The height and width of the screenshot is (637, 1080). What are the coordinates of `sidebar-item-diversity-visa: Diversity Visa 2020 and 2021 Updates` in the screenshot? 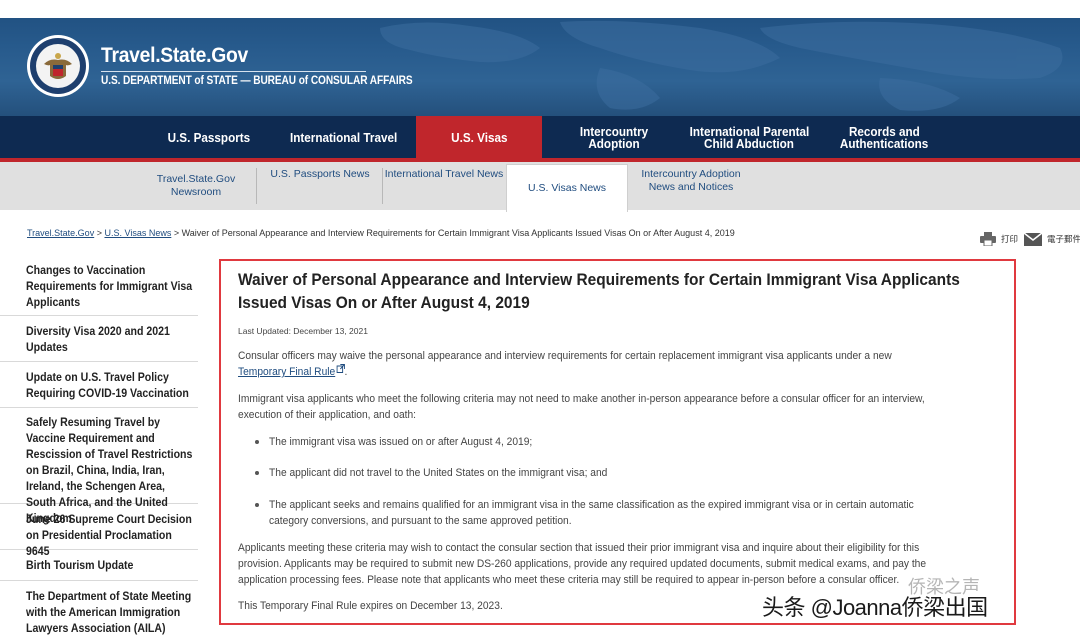 It's located at (99, 339).